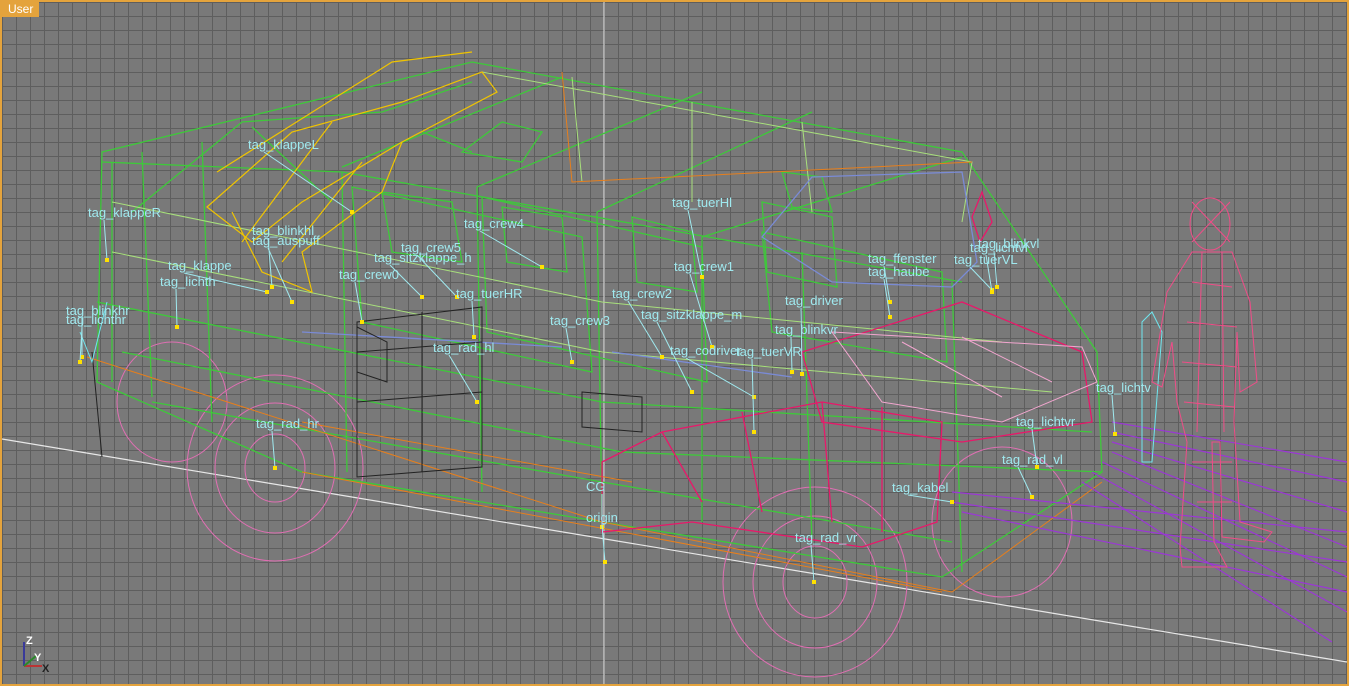  I want to click on tag-label: tag_klappeL, so click(283, 144).